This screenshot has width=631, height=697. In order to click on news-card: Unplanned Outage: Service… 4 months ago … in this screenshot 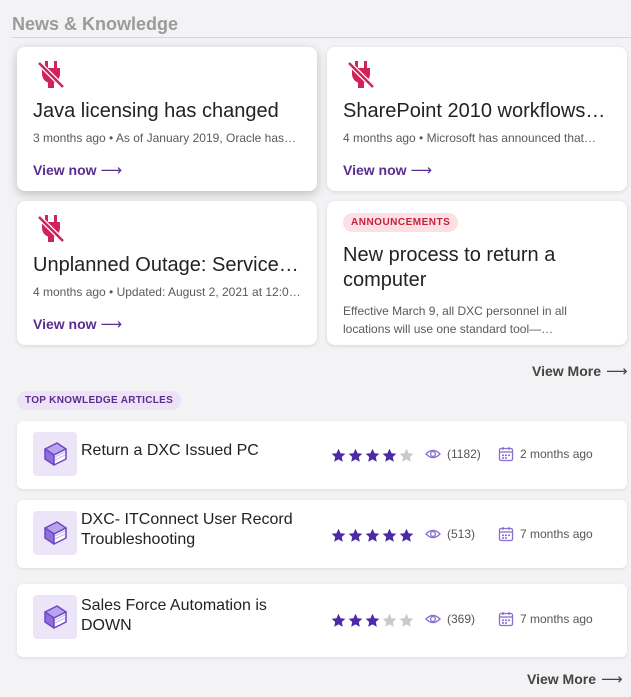, I will do `click(167, 273)`.